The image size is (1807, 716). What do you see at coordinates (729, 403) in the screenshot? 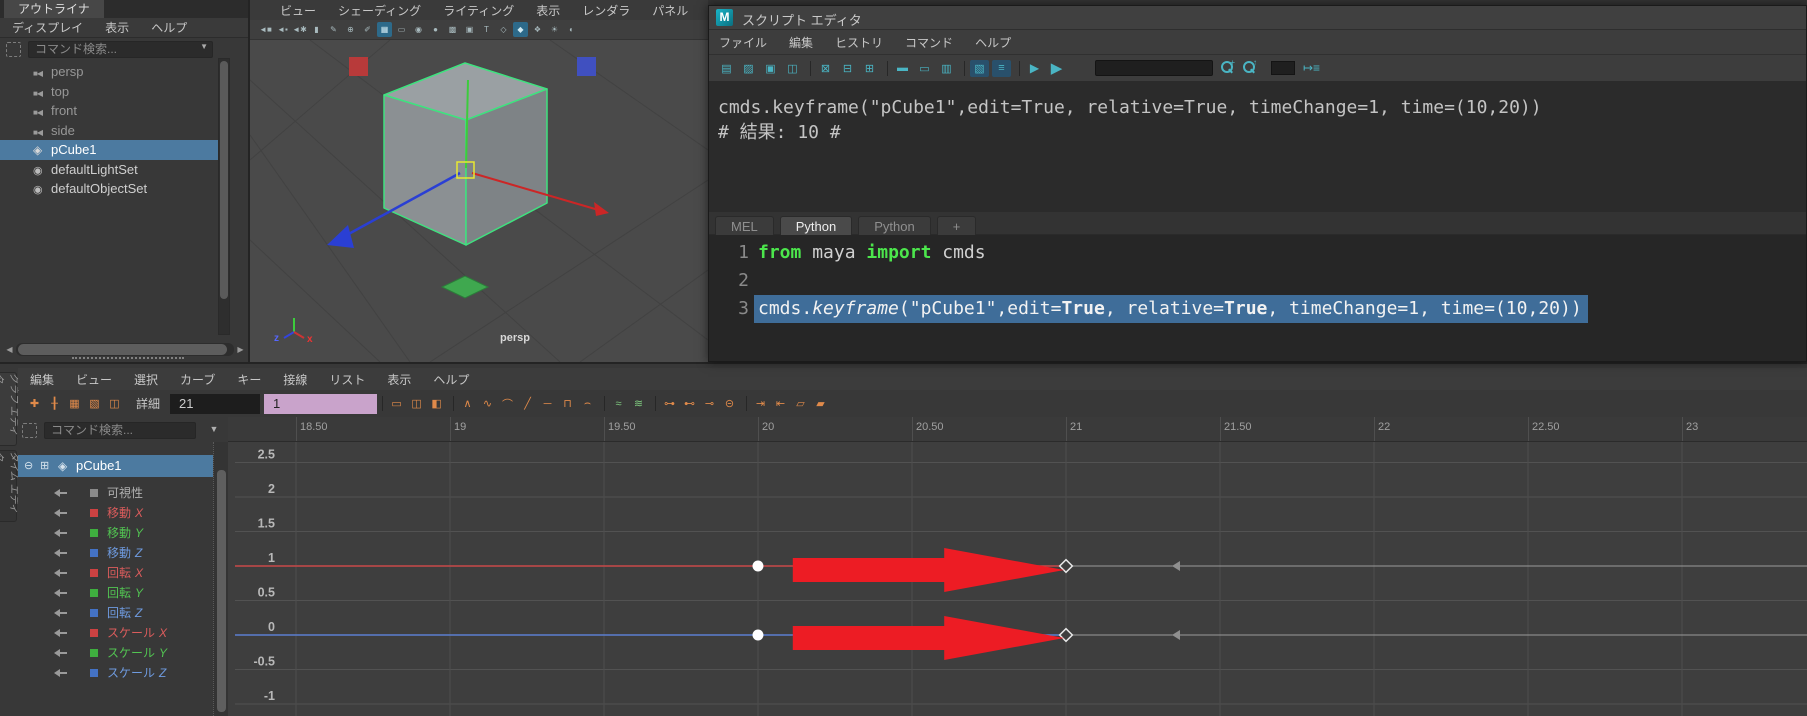
I see `lock-tangent-weight-icon: ⊝` at bounding box center [729, 403].